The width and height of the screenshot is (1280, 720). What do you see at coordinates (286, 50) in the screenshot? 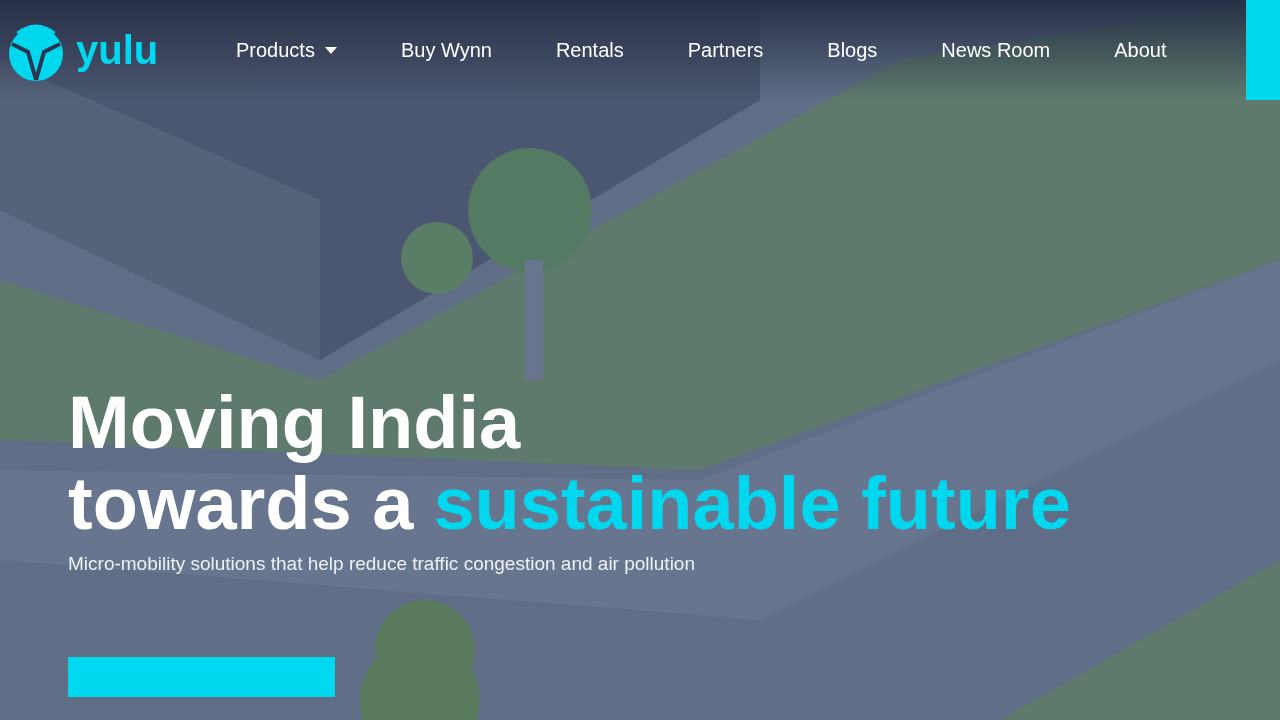
I see `nav-link: Products` at bounding box center [286, 50].